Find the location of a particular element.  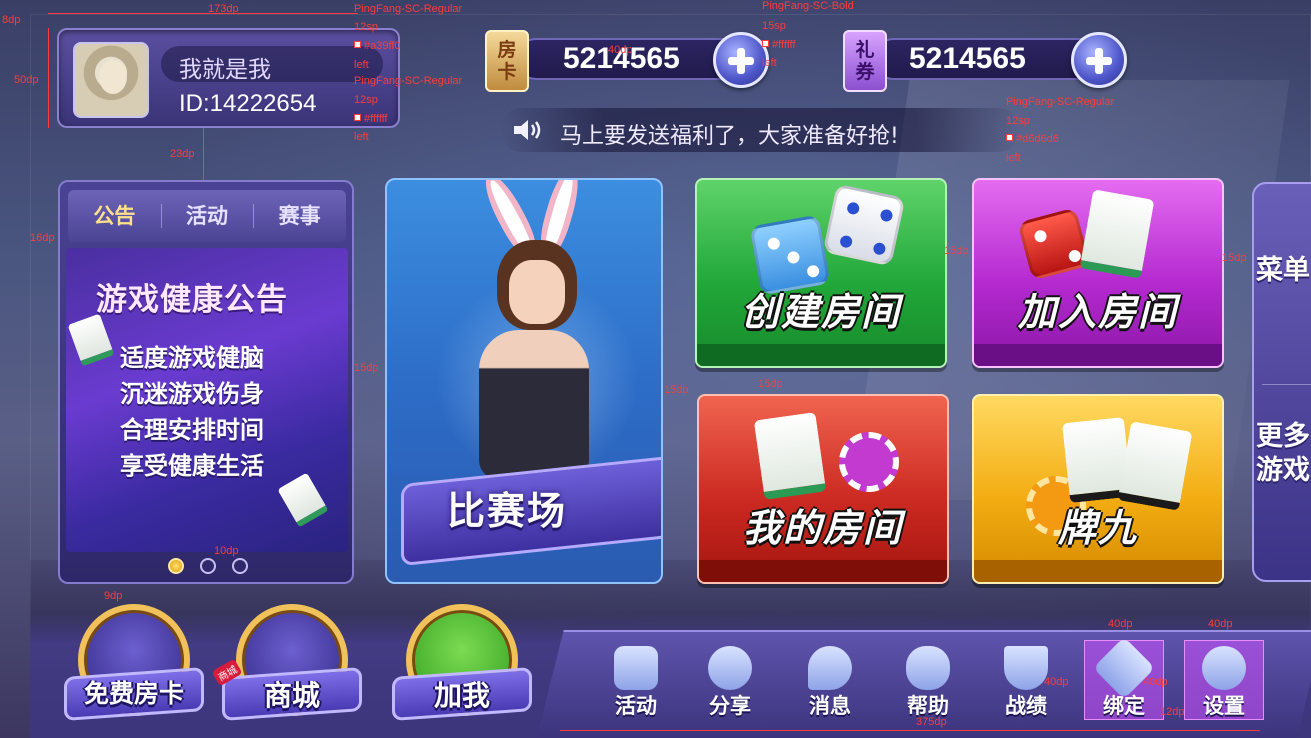

notice-line: 合理安排时间 is located at coordinates (192, 430).